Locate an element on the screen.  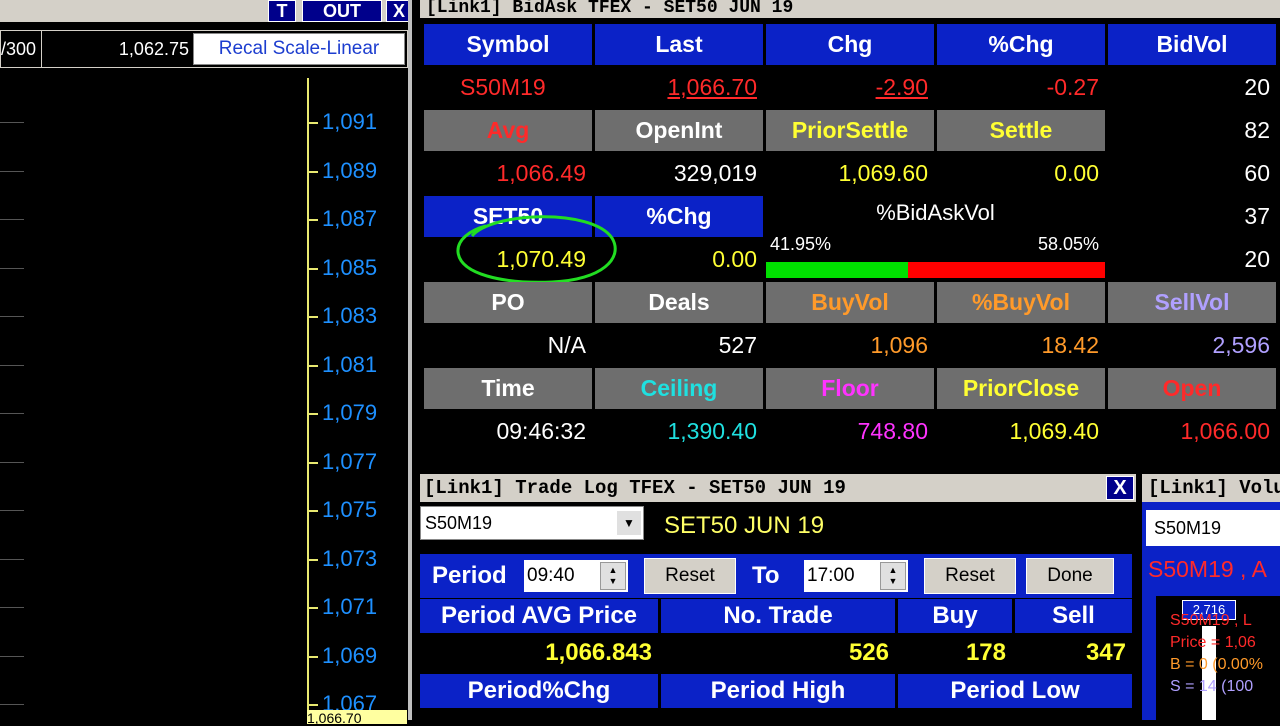
tradelog-symbol-select: S50M19 ▼ is located at coordinates (532, 523).